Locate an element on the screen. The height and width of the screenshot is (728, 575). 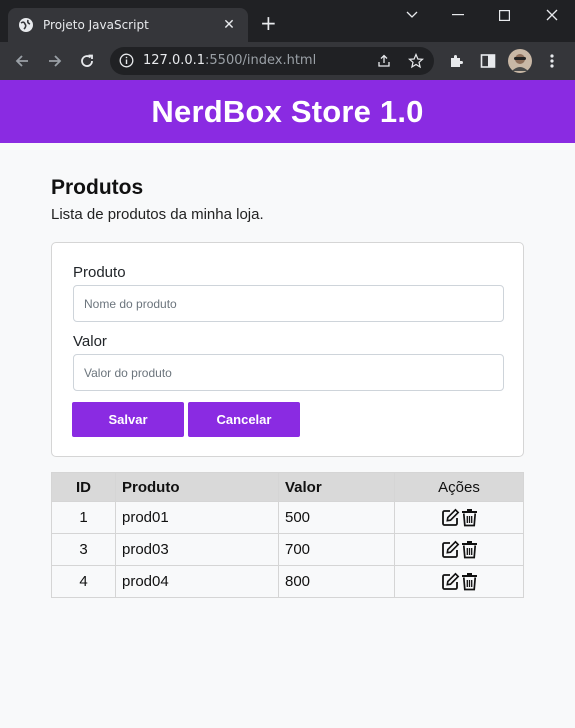
value-label: Valor is located at coordinates (90, 341).